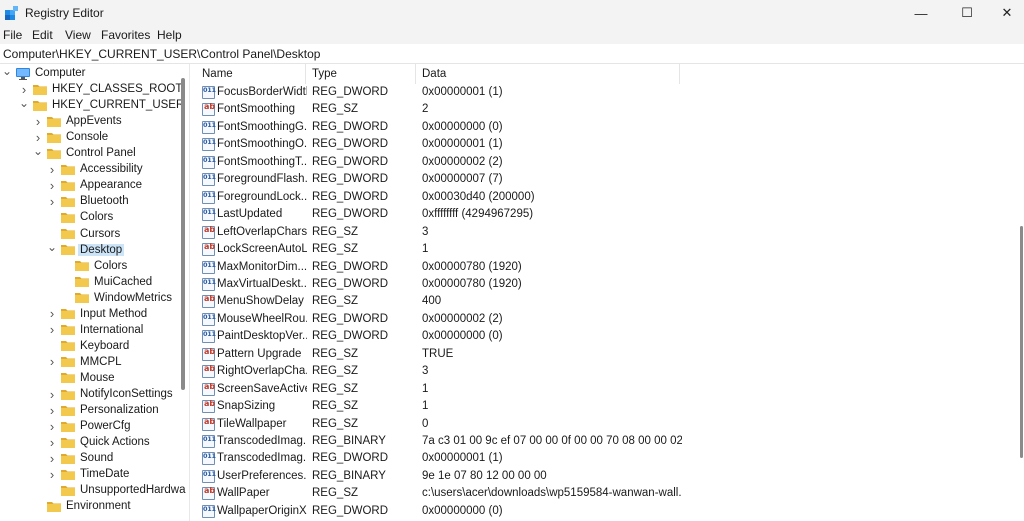 The height and width of the screenshot is (521, 1024). Describe the element at coordinates (95, 330) in the screenshot. I see `tree-item-international: › International` at that location.